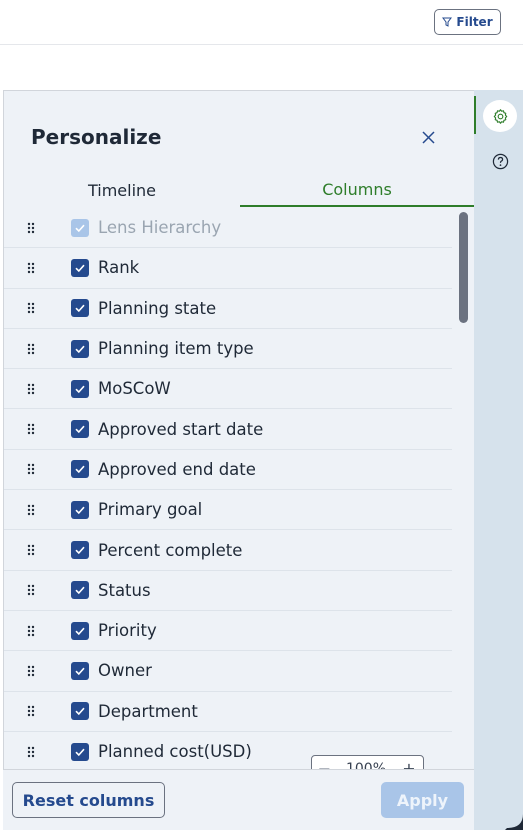 The image size is (523, 830). I want to click on column-label: MoSCoW, so click(134, 389).